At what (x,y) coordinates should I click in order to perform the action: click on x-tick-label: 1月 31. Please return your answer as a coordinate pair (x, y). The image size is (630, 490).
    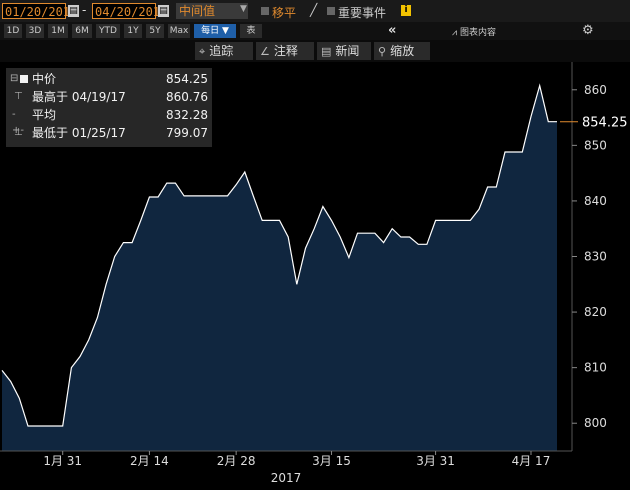
    Looking at the image, I should click on (62, 461).